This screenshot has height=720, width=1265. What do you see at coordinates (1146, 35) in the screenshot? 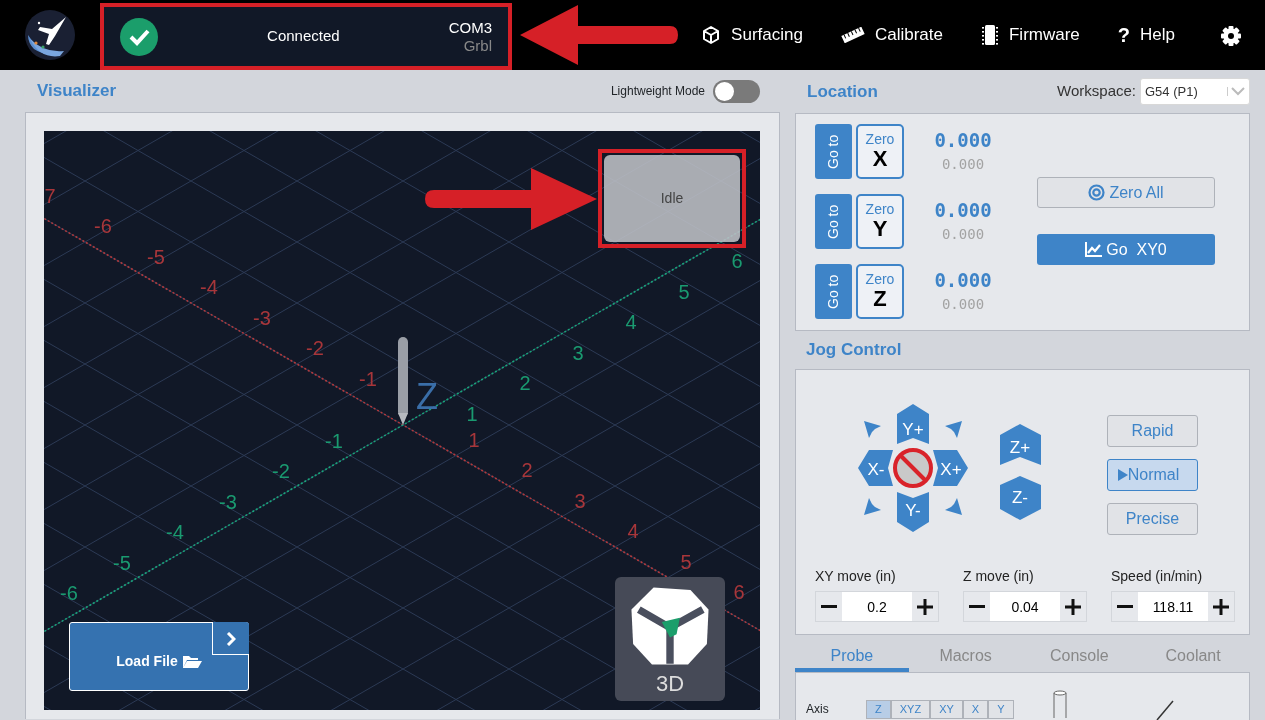
I see `nav-link: ? Help` at bounding box center [1146, 35].